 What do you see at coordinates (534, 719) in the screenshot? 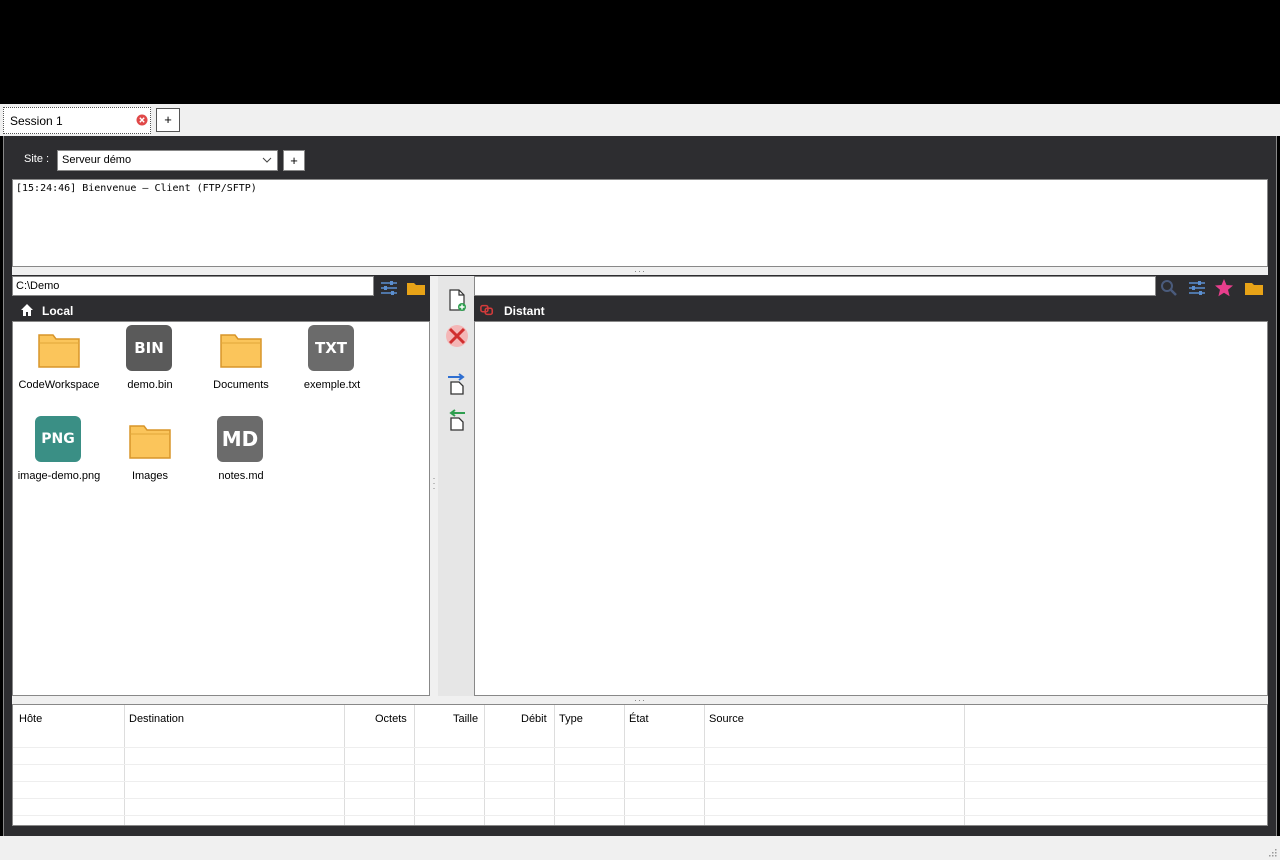
I see `column-header-rate: Débit` at bounding box center [534, 719].